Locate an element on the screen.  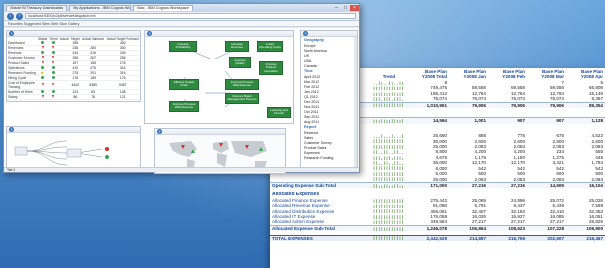
scorecard-row: Cost of Employee Training 4442 5389 5487 is located at coordinates (73, 85).